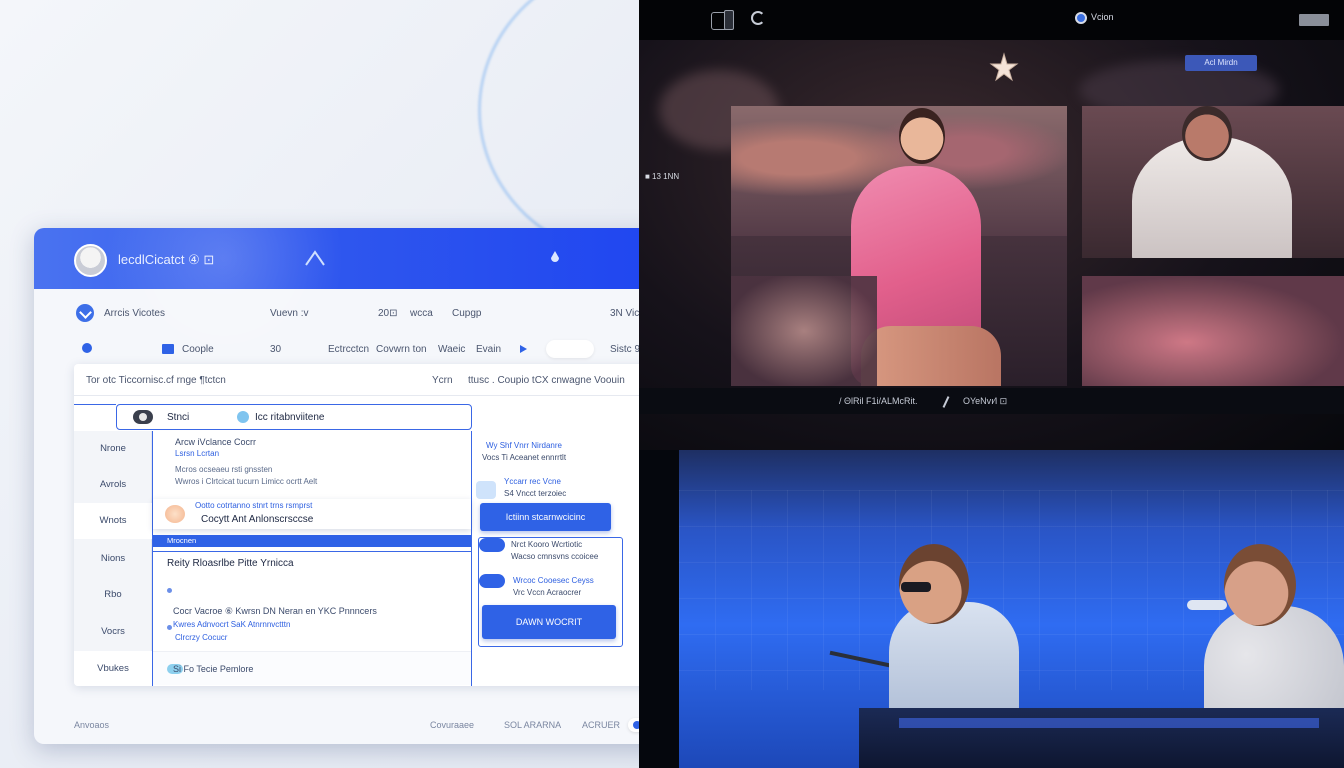  What do you see at coordinates (197, 453) in the screenshot?
I see `list-item: Lsrsn Lcrtan` at bounding box center [197, 453].